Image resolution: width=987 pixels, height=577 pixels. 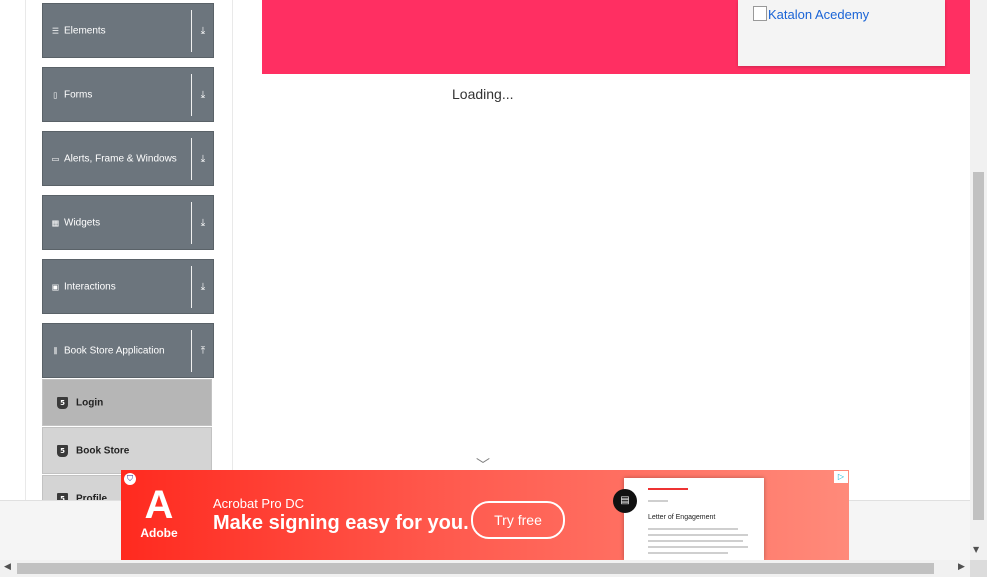 What do you see at coordinates (978, 346) in the screenshot?
I see `vertical-scrollbar-thumb` at bounding box center [978, 346].